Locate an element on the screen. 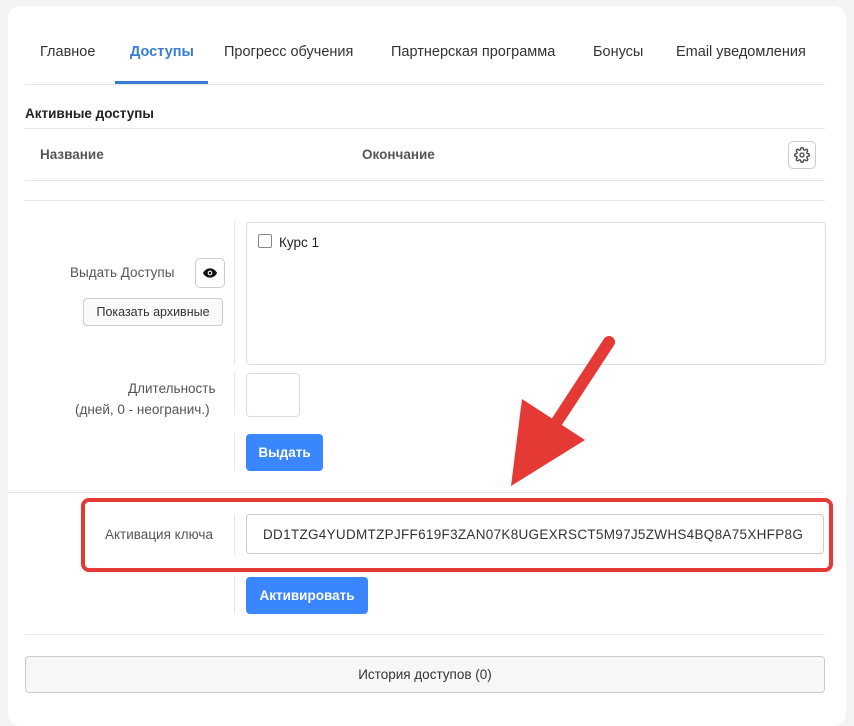 Image resolution: width=854 pixels, height=726 pixels. column-header-end: Окончание is located at coordinates (398, 154).